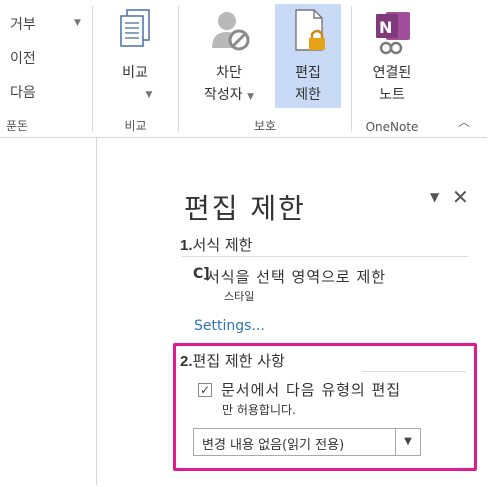 This screenshot has height=487, width=489. I want to click on onenote-icon: N, so click(392, 30).